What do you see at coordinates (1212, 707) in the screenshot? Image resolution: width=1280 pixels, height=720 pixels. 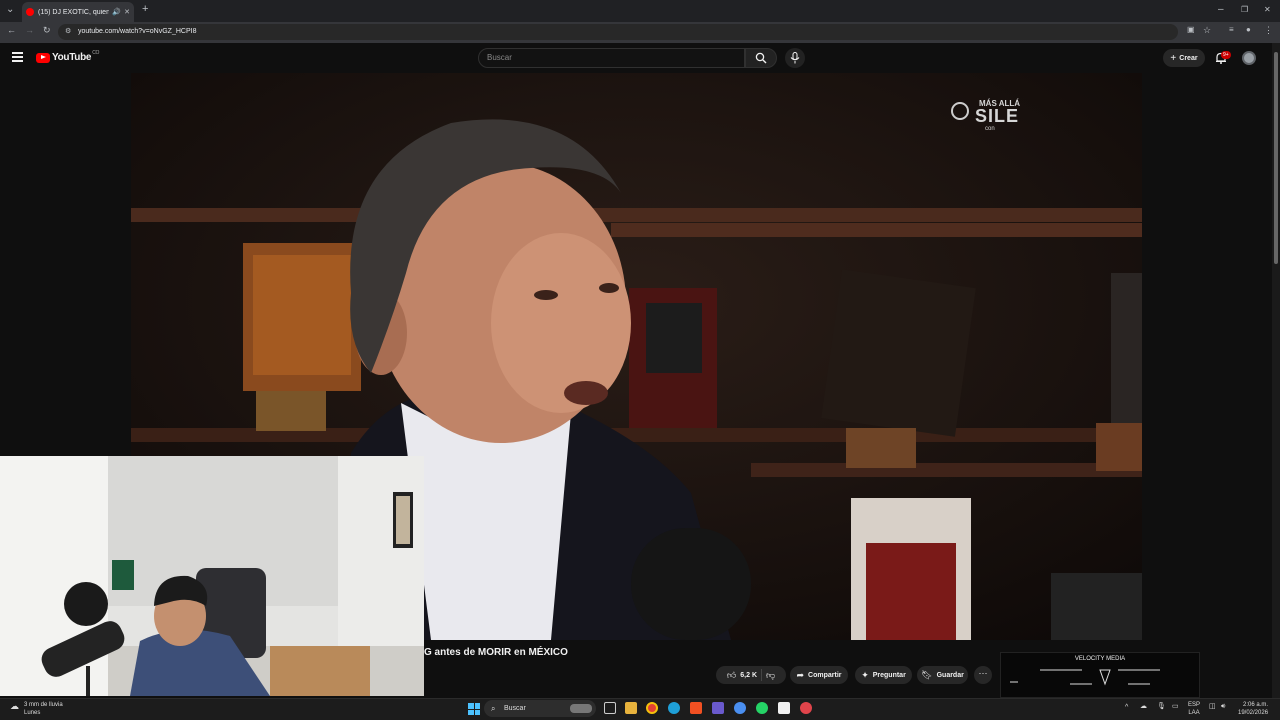 I see `wifi-icon: ◫` at bounding box center [1212, 707].